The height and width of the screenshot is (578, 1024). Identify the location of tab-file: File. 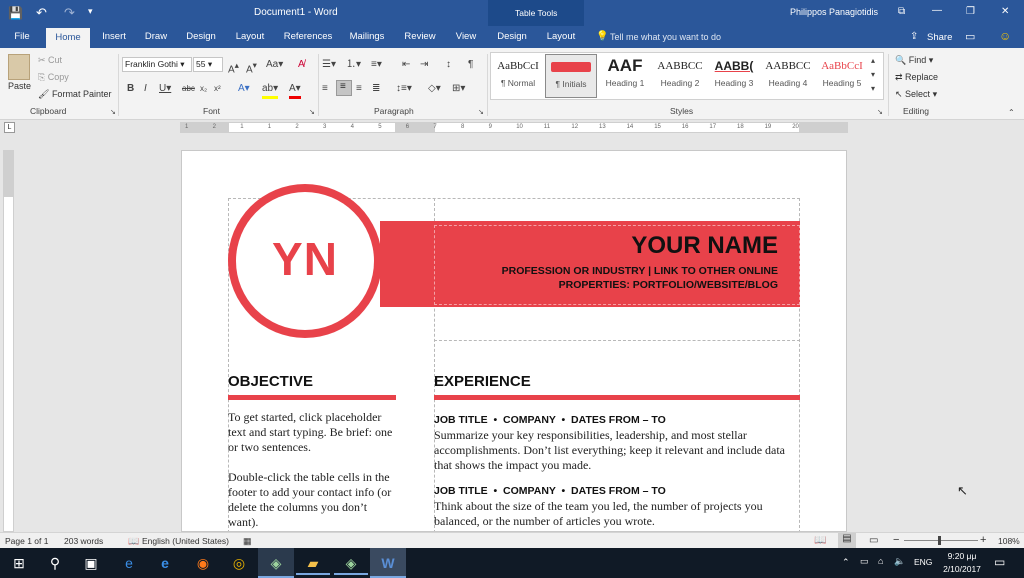
(22, 37).